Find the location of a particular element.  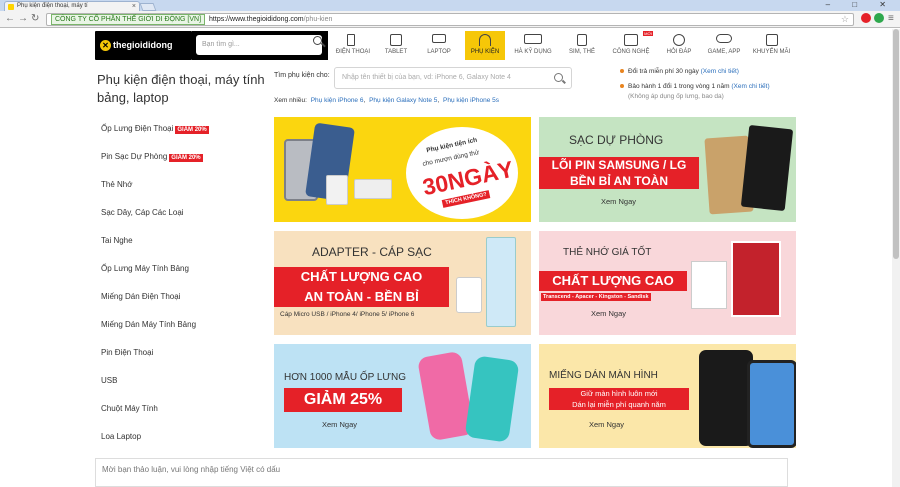

nav-ha-ky-dung: HÀ KỸ DỤNG is located at coordinates (533, 45).